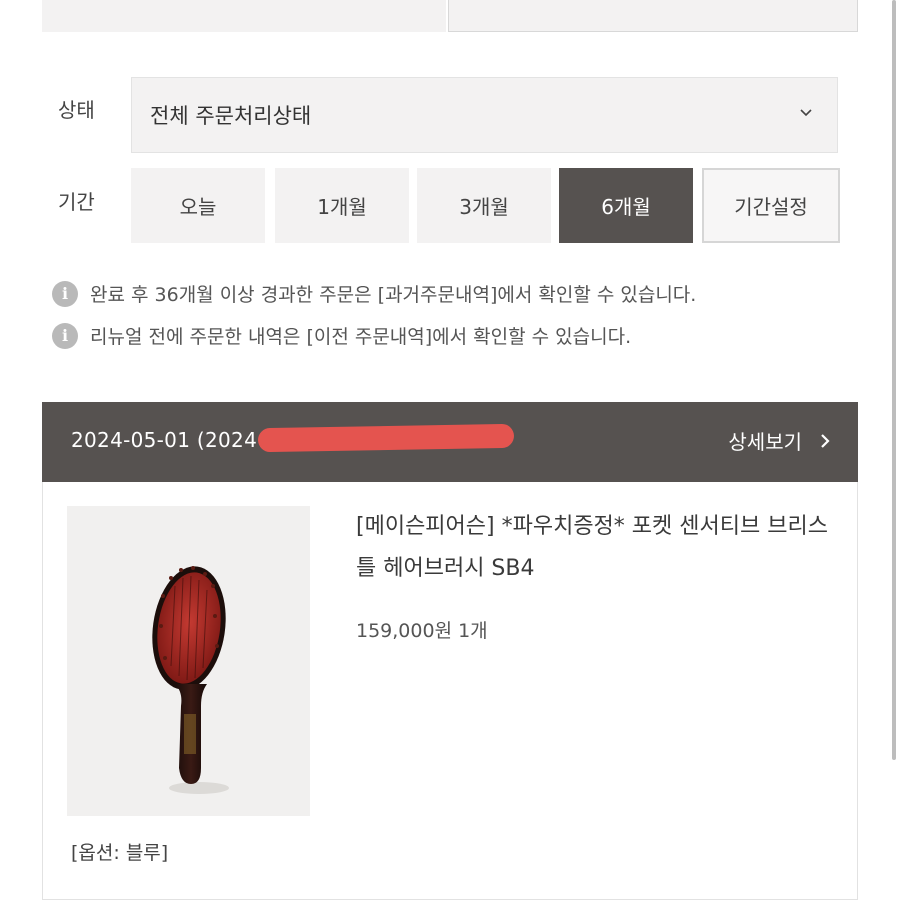 The image size is (900, 900). What do you see at coordinates (342, 205) in the screenshot?
I see `period-1month-button: 1개월` at bounding box center [342, 205].